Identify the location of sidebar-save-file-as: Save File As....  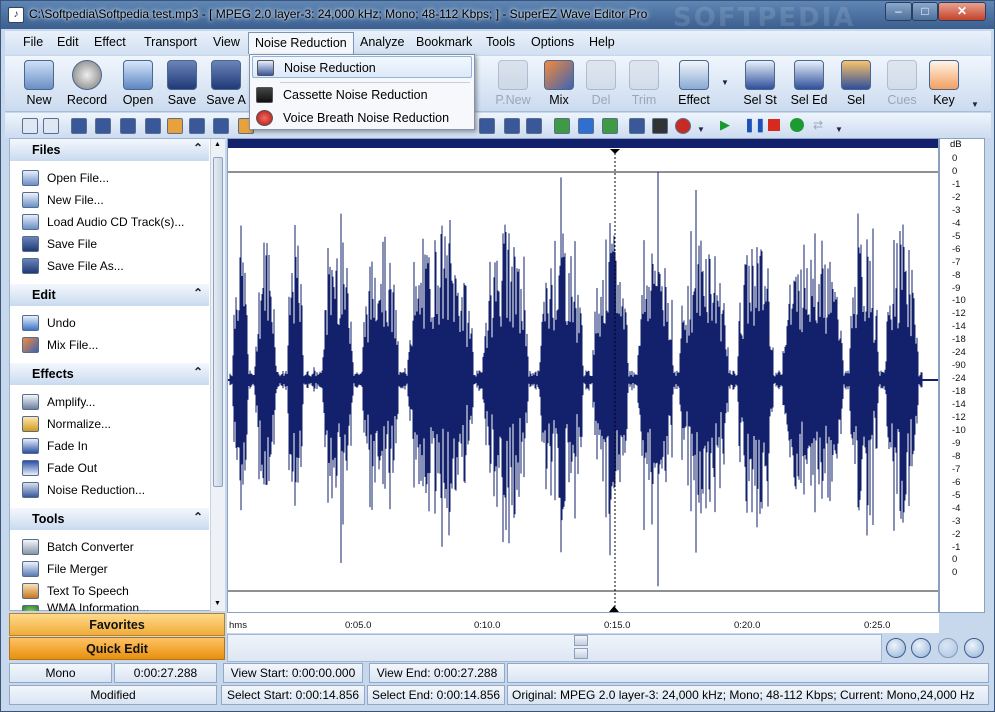
(115, 266).